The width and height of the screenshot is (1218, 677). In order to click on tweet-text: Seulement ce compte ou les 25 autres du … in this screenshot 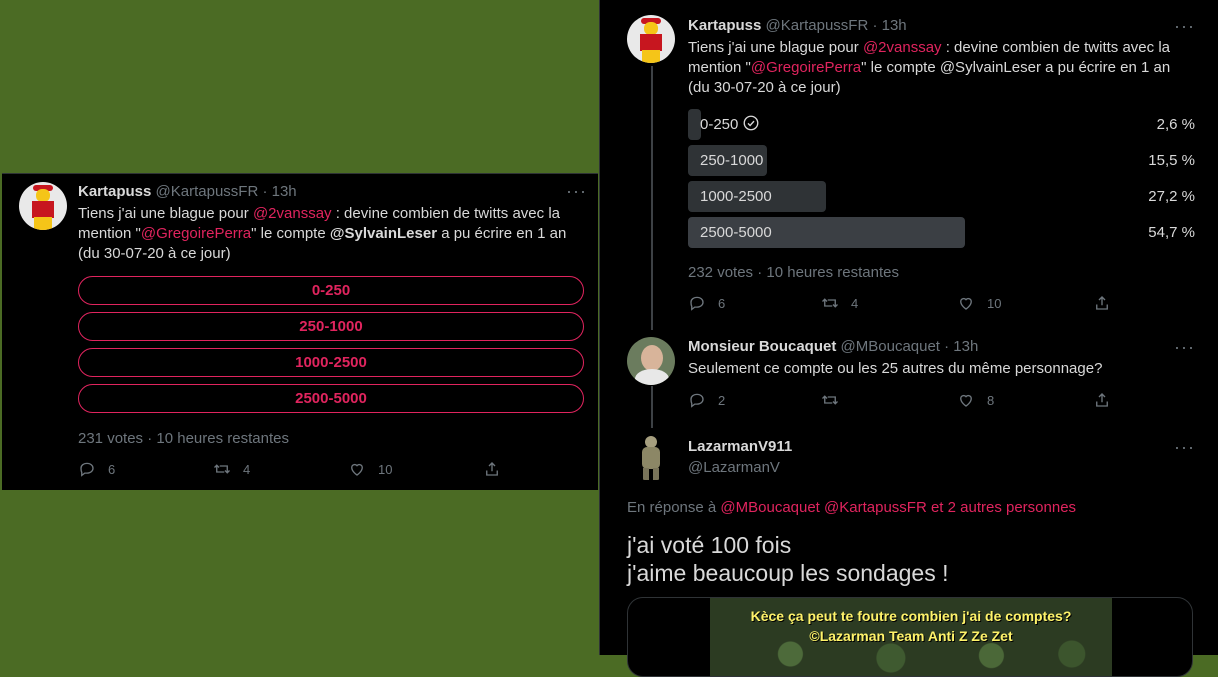, I will do `click(895, 368)`.